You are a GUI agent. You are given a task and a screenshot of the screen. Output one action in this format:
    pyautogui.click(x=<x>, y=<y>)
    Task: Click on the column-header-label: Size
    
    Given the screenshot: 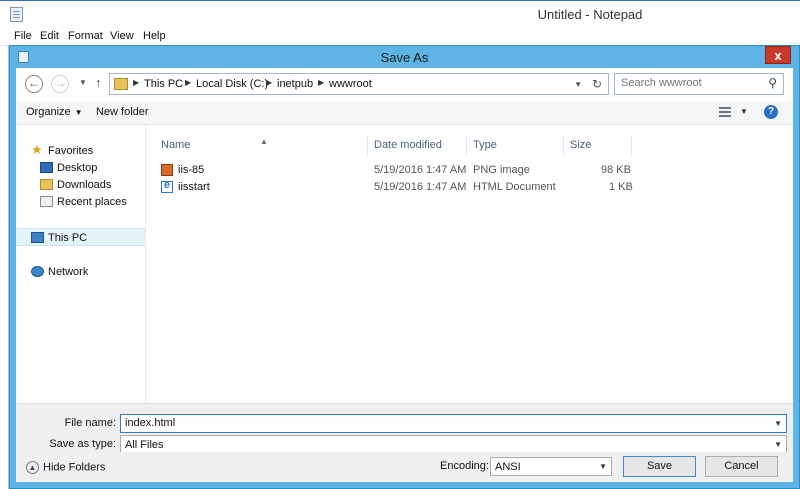 What is the action you would take?
    pyautogui.click(x=581, y=145)
    